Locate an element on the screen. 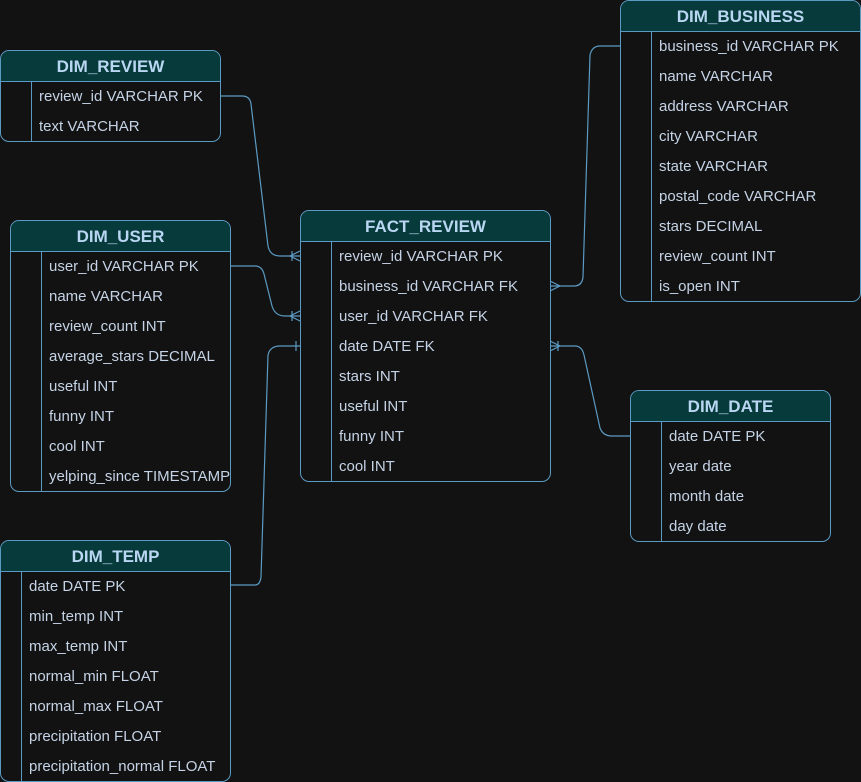 The height and width of the screenshot is (782, 861). table-title: FACT_REVIEW is located at coordinates (425, 226).